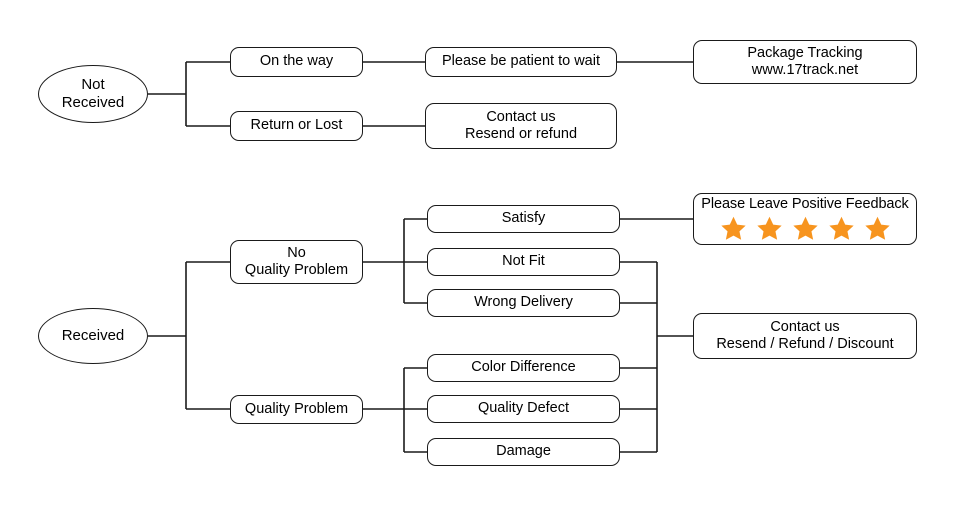 The height and width of the screenshot is (513, 960). I want to click on node-please-be-patient-label: Please be patient to wait, so click(521, 61).